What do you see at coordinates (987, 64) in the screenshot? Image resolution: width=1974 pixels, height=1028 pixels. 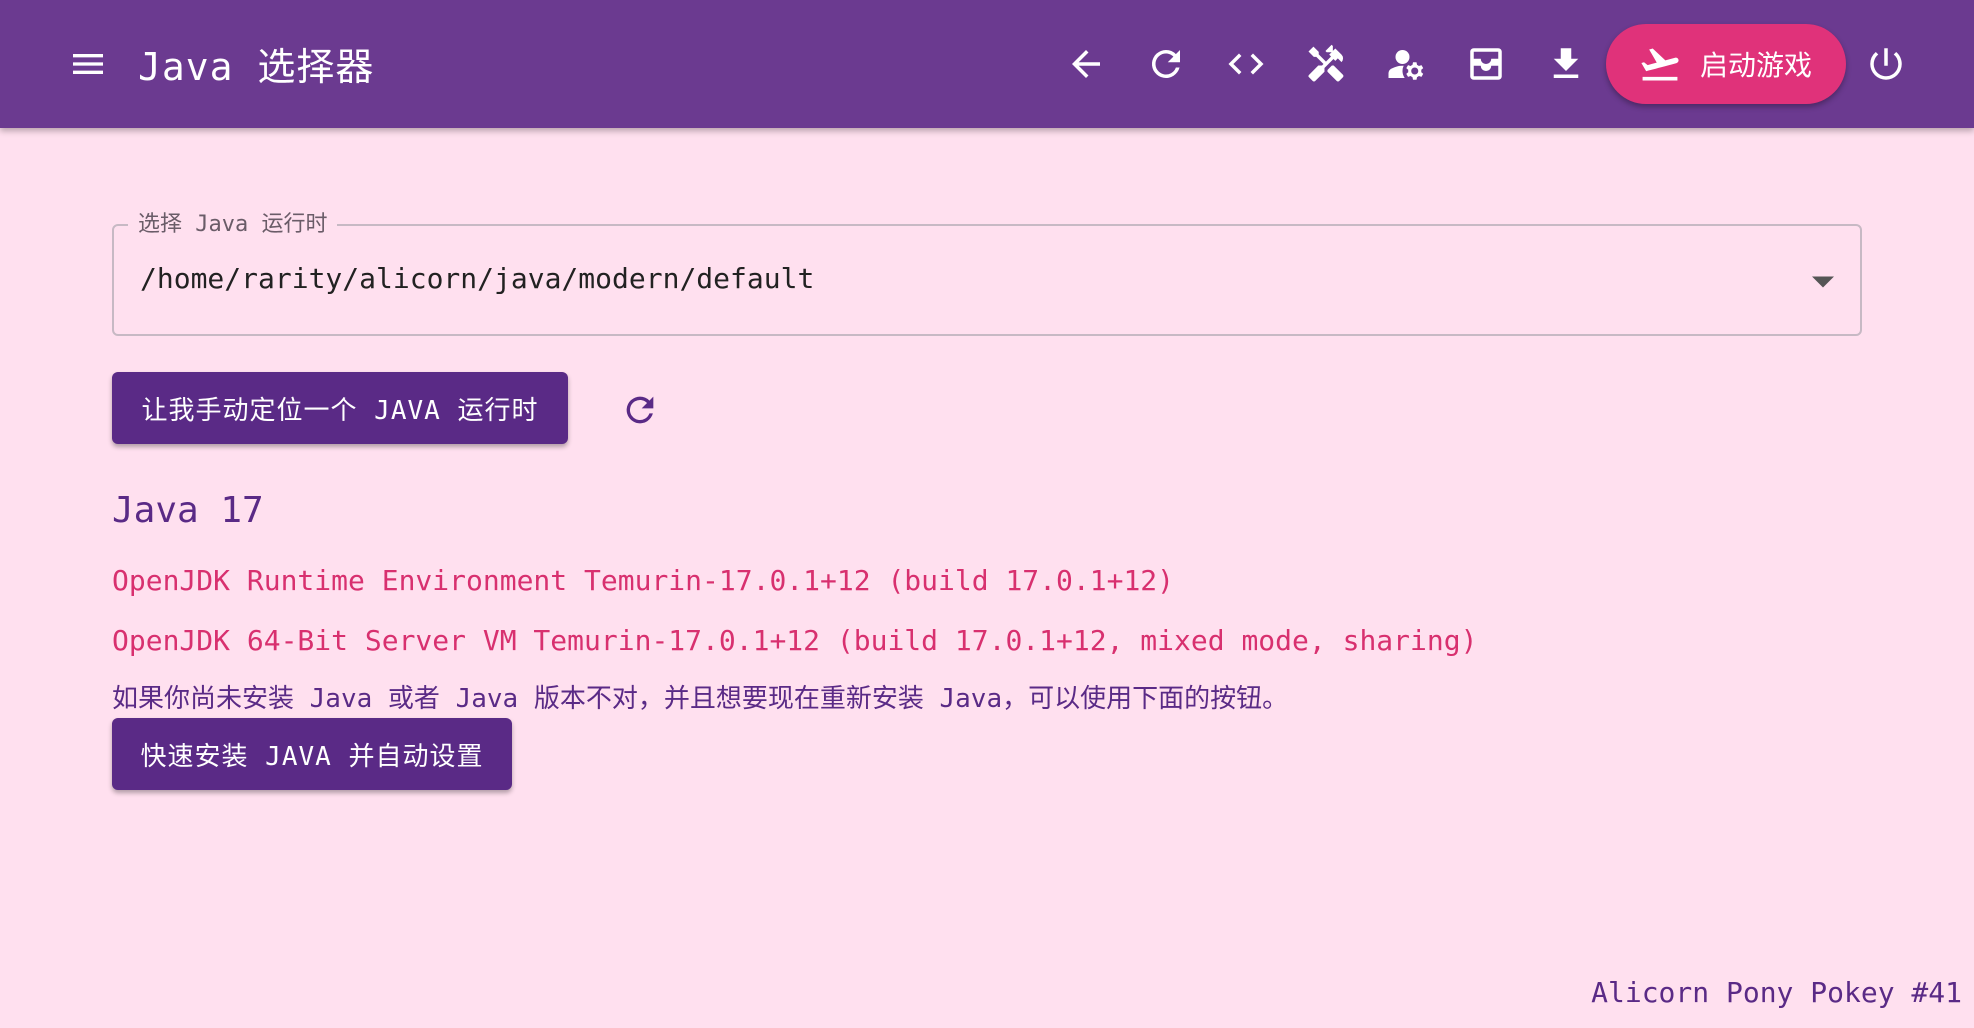 I see `app-bar: Java 选择器 启动游戏` at bounding box center [987, 64].